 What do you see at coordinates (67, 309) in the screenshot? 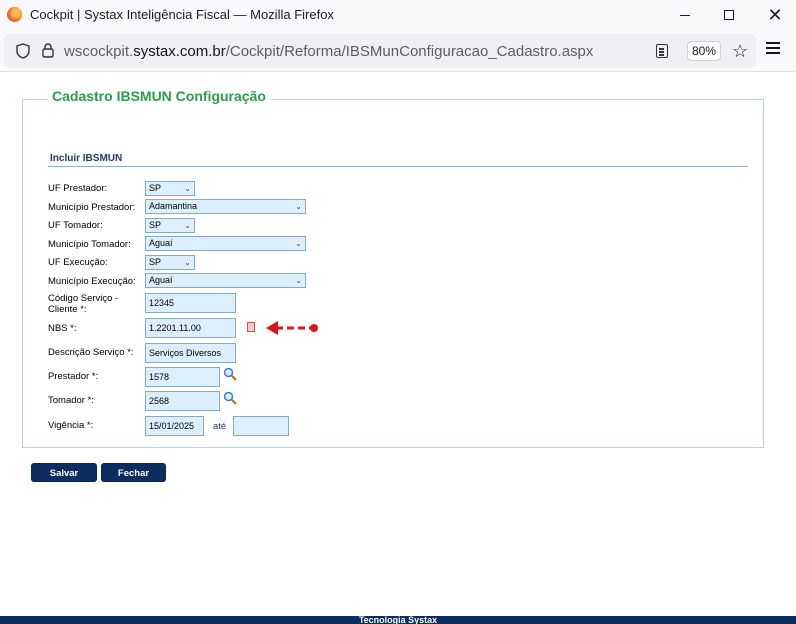
I see `codigo-servico-label-line2: Cliente *:` at bounding box center [67, 309].